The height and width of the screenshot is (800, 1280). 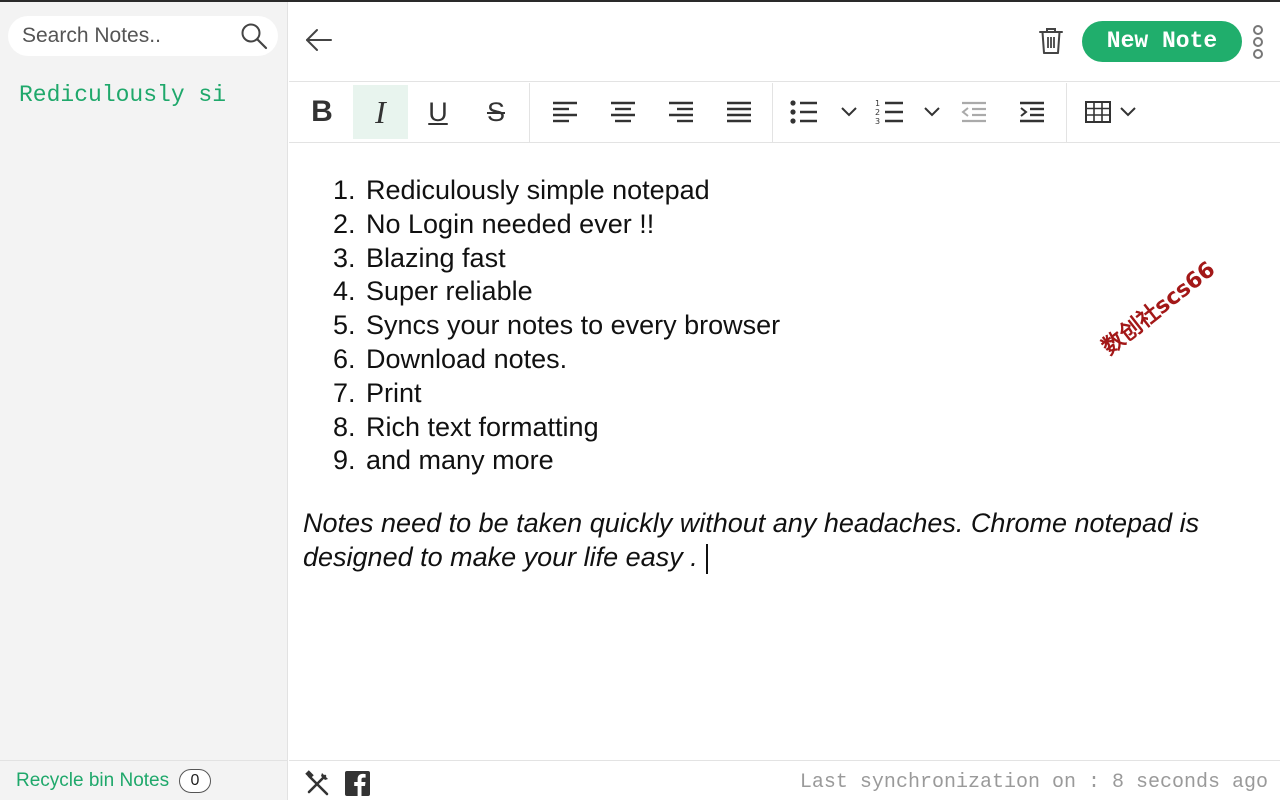 What do you see at coordinates (556, 292) in the screenshot?
I see `list-item: 4. Super reliable` at bounding box center [556, 292].